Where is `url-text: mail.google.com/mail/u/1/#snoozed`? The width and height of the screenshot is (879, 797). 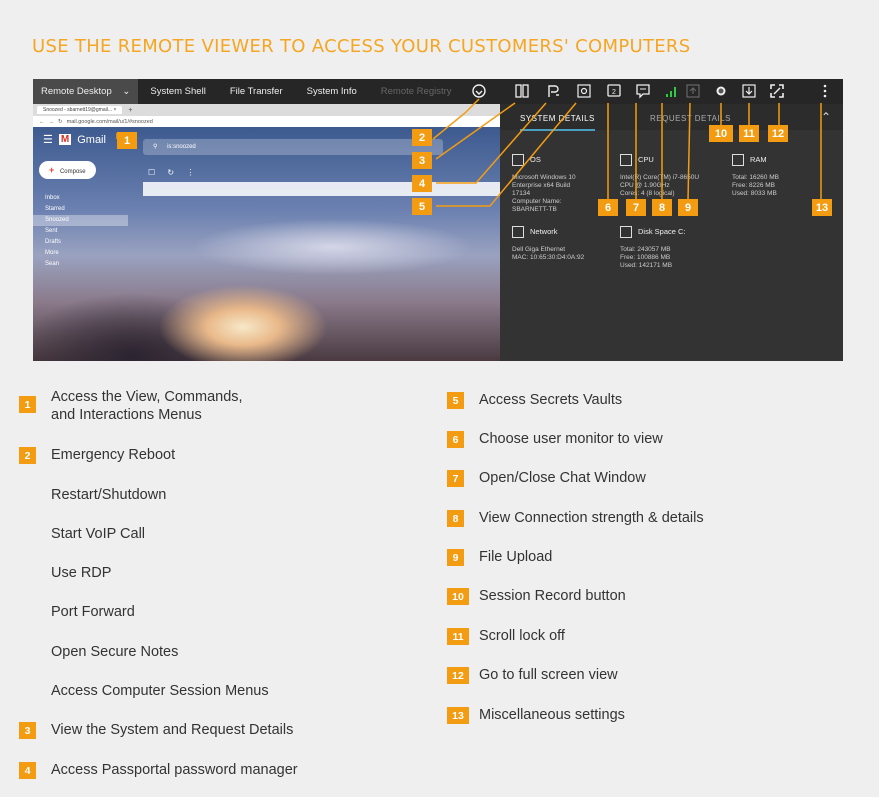
url-text: mail.google.com/mail/u/1/#snoozed is located at coordinates (109, 121).